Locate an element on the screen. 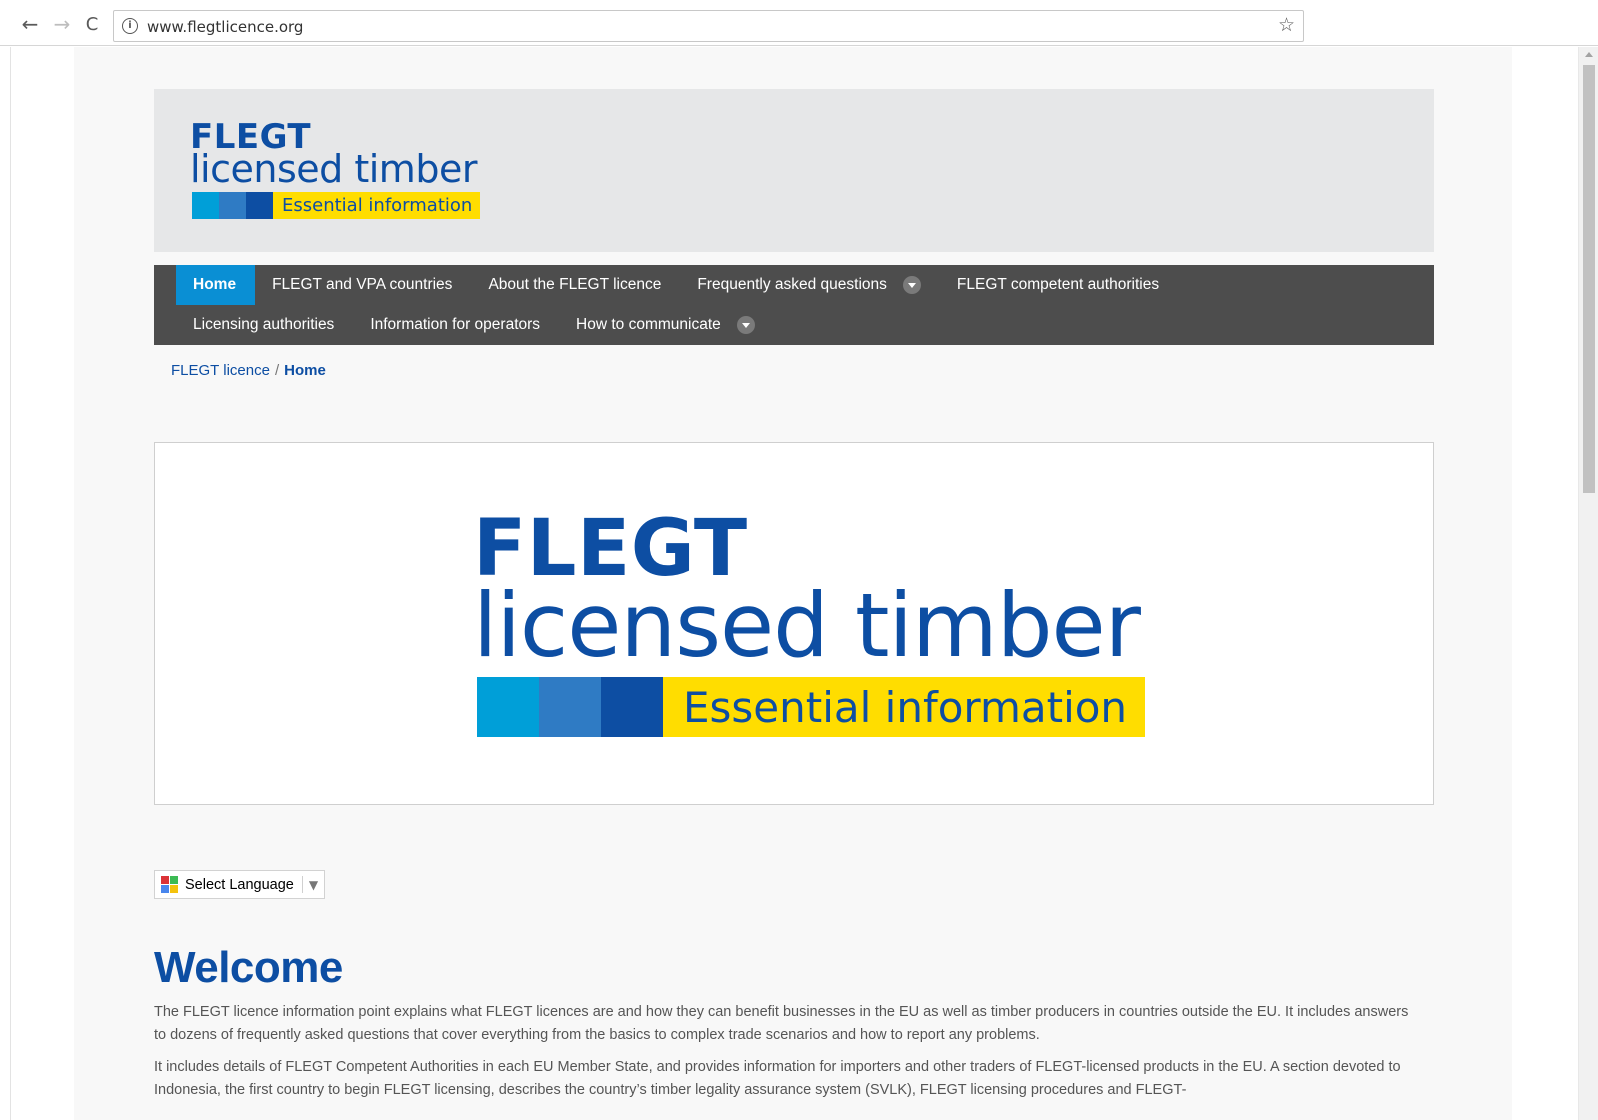 The image size is (1598, 1120). menu-item-label: Frequently asked questions is located at coordinates (792, 284).